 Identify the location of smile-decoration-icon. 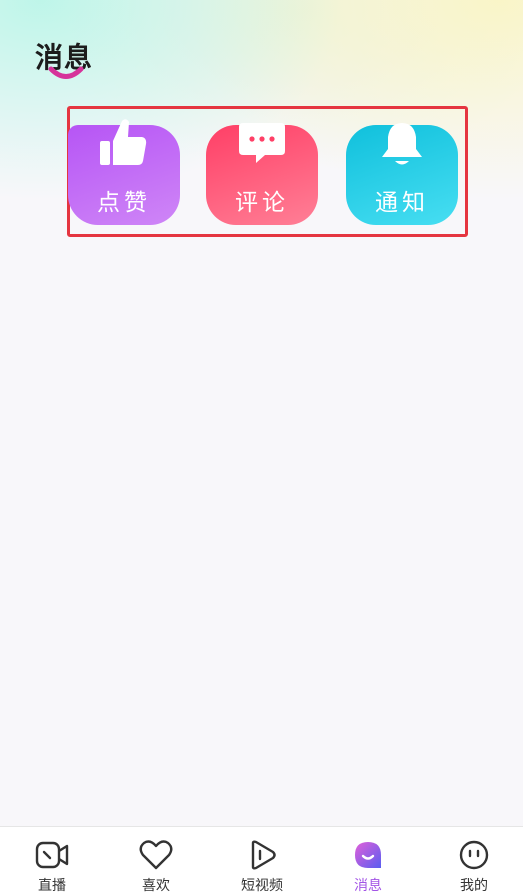
(66, 72).